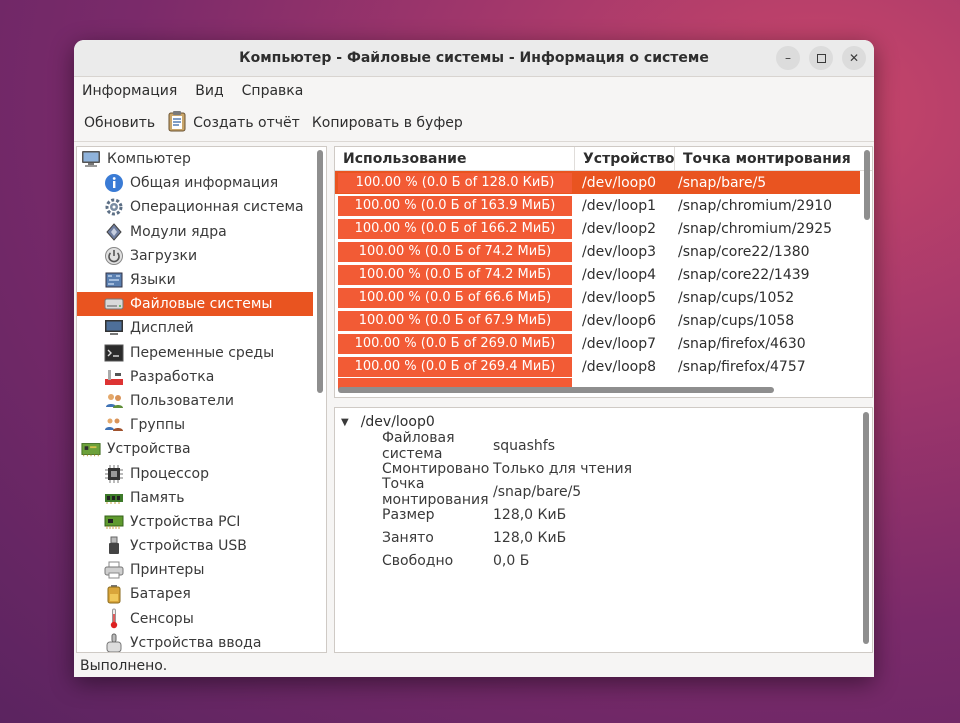 This screenshot has height=723, width=960. What do you see at coordinates (603, 514) in the screenshot?
I see `detail-row: Размер 128,0 КиБ` at bounding box center [603, 514].